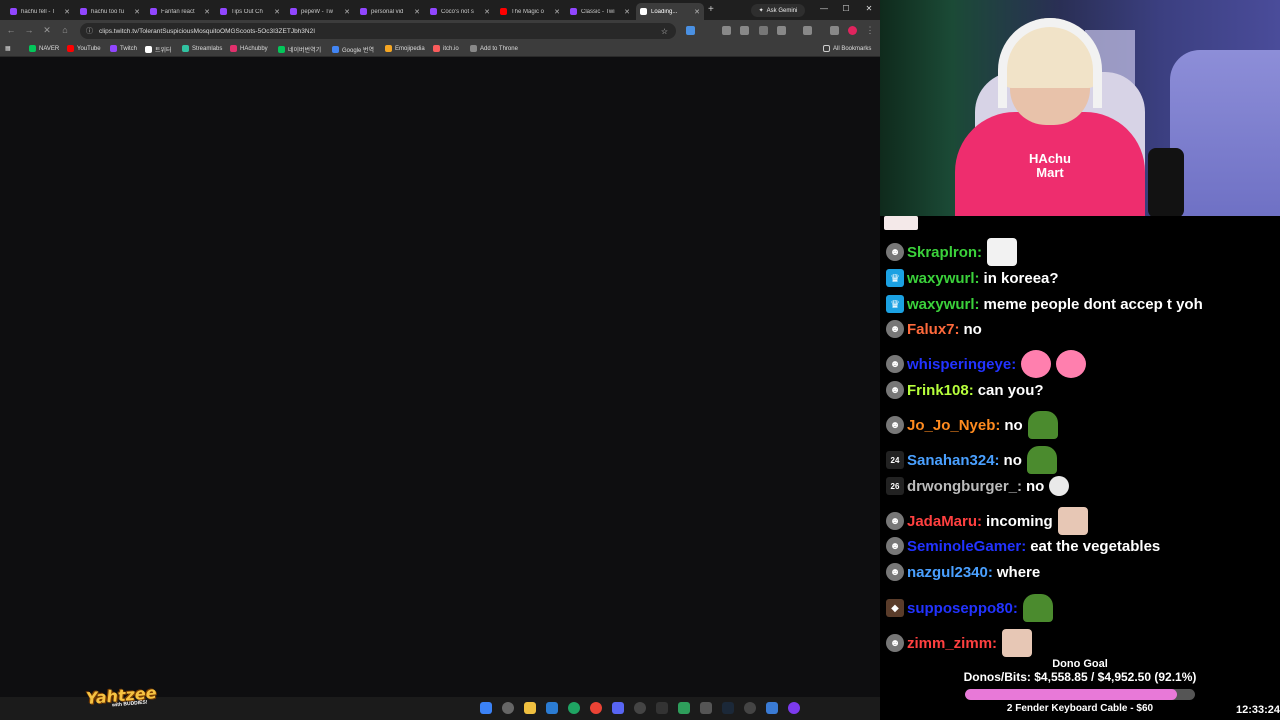 This screenshot has width=1280, height=720. I want to click on chat-message: ♛ waxywurl: in koreea?, so click(972, 278).